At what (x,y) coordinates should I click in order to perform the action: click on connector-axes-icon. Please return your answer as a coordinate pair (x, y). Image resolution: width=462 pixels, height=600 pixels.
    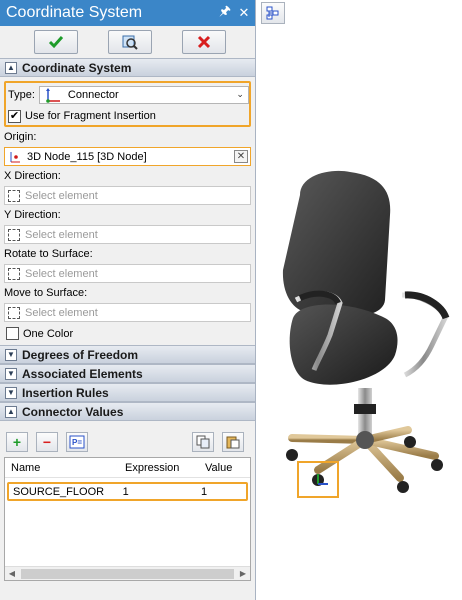
    Looking at the image, I should click on (52, 95).